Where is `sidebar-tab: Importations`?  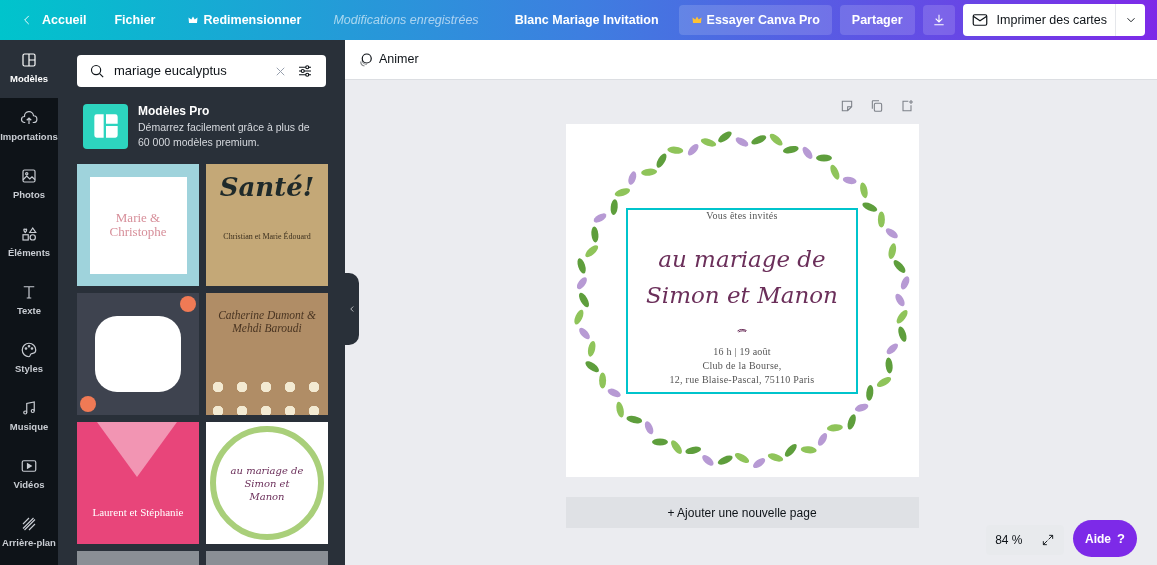 sidebar-tab: Importations is located at coordinates (29, 127).